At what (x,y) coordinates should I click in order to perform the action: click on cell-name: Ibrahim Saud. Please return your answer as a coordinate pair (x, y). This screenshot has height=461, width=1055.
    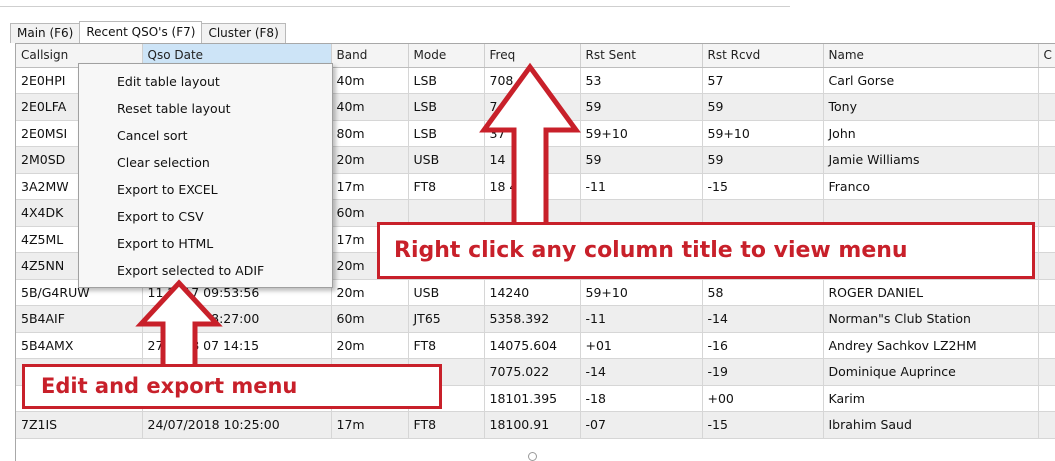
    Looking at the image, I should click on (931, 425).